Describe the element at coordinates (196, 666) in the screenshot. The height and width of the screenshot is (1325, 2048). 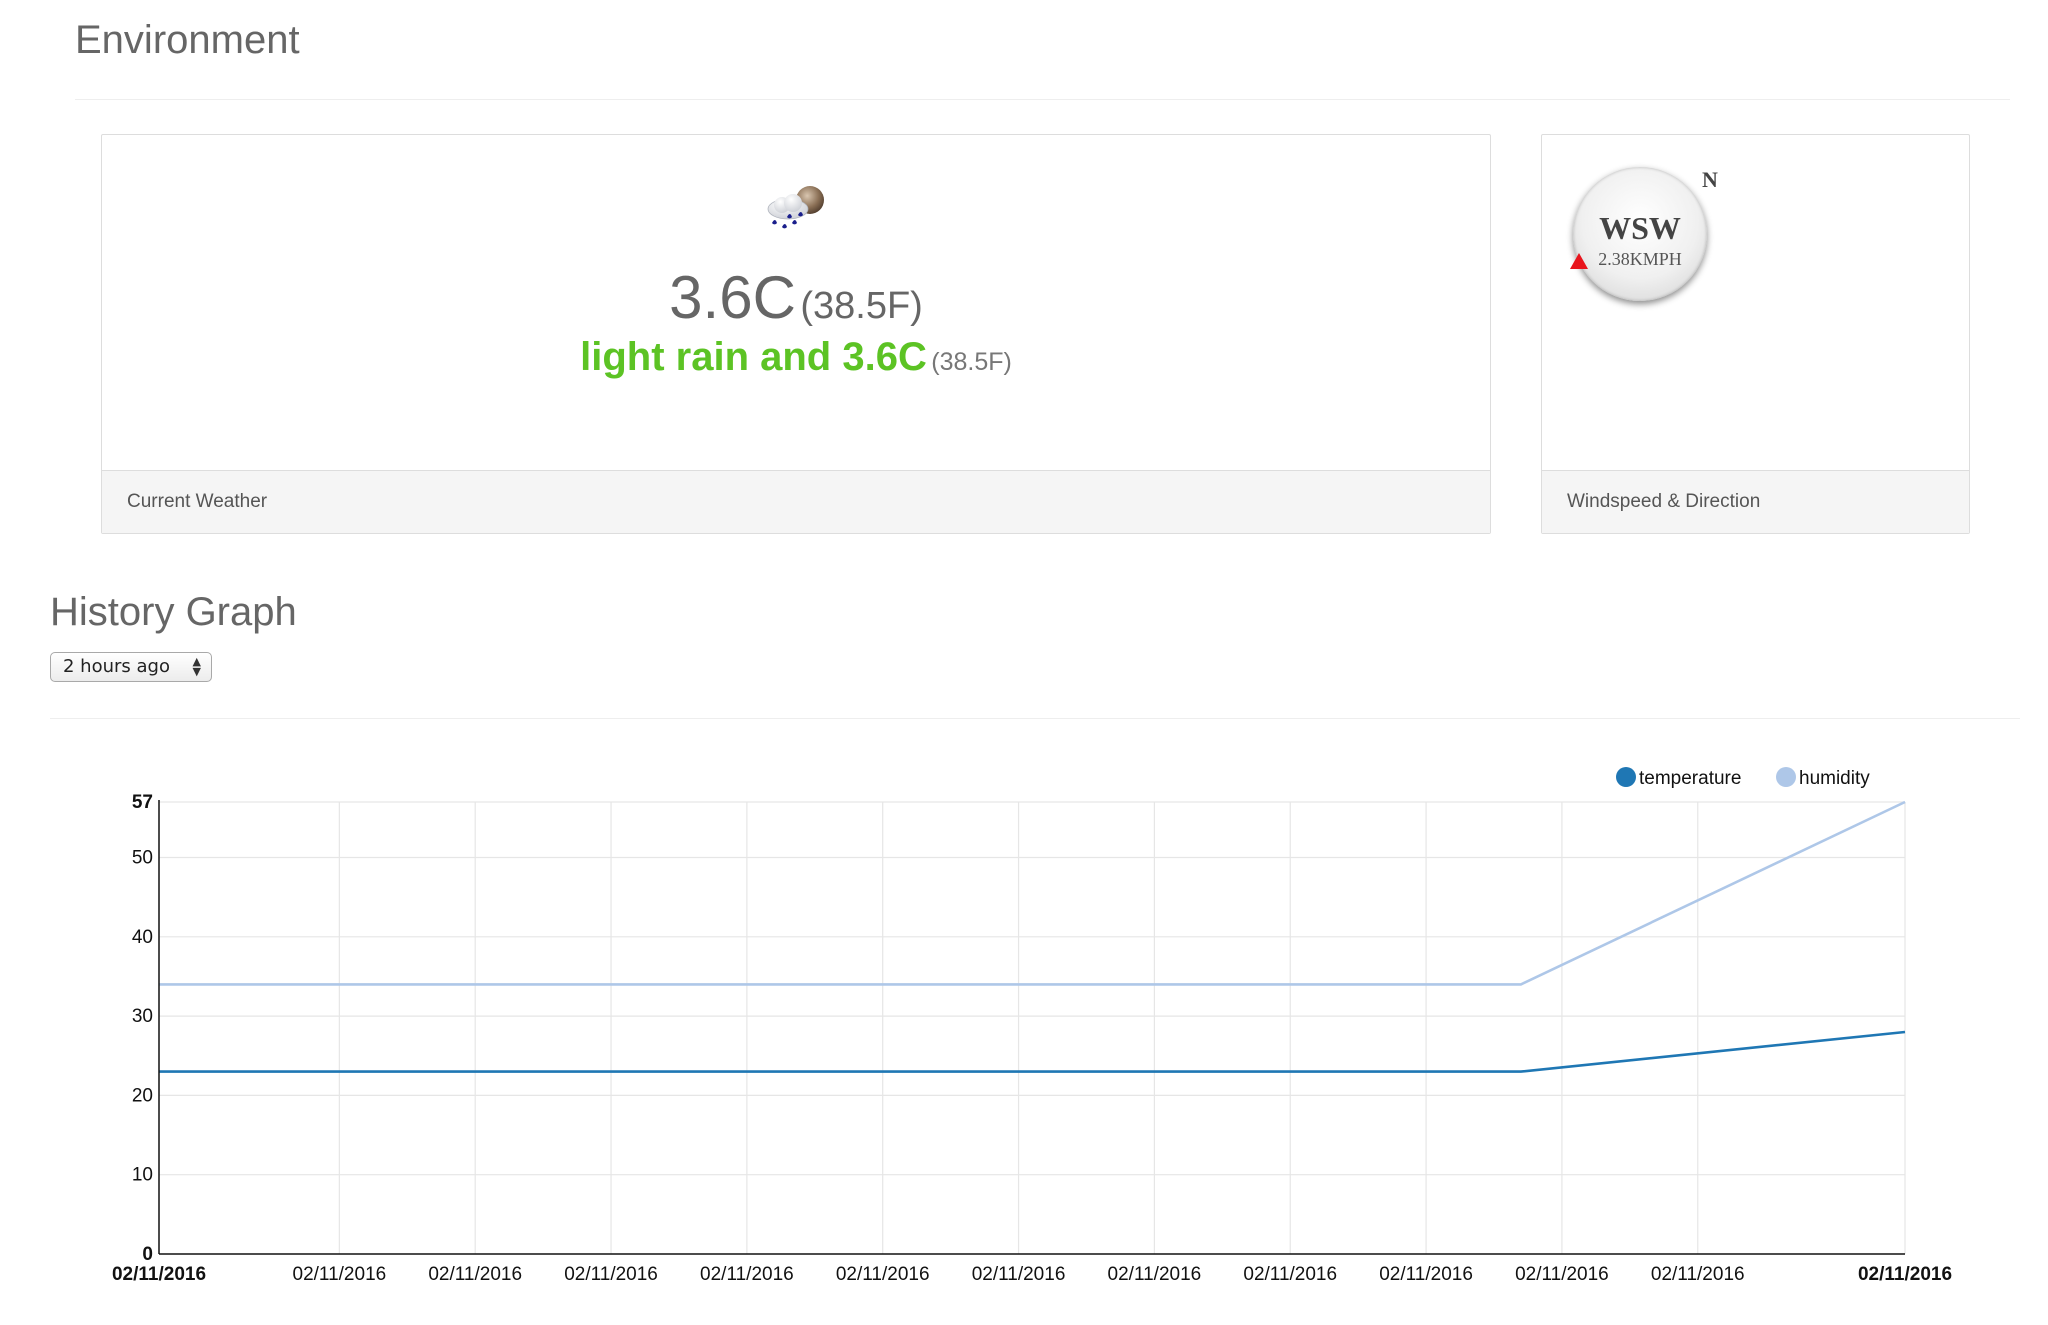
I see `select-arrows-icon: ▲ ▼` at that location.